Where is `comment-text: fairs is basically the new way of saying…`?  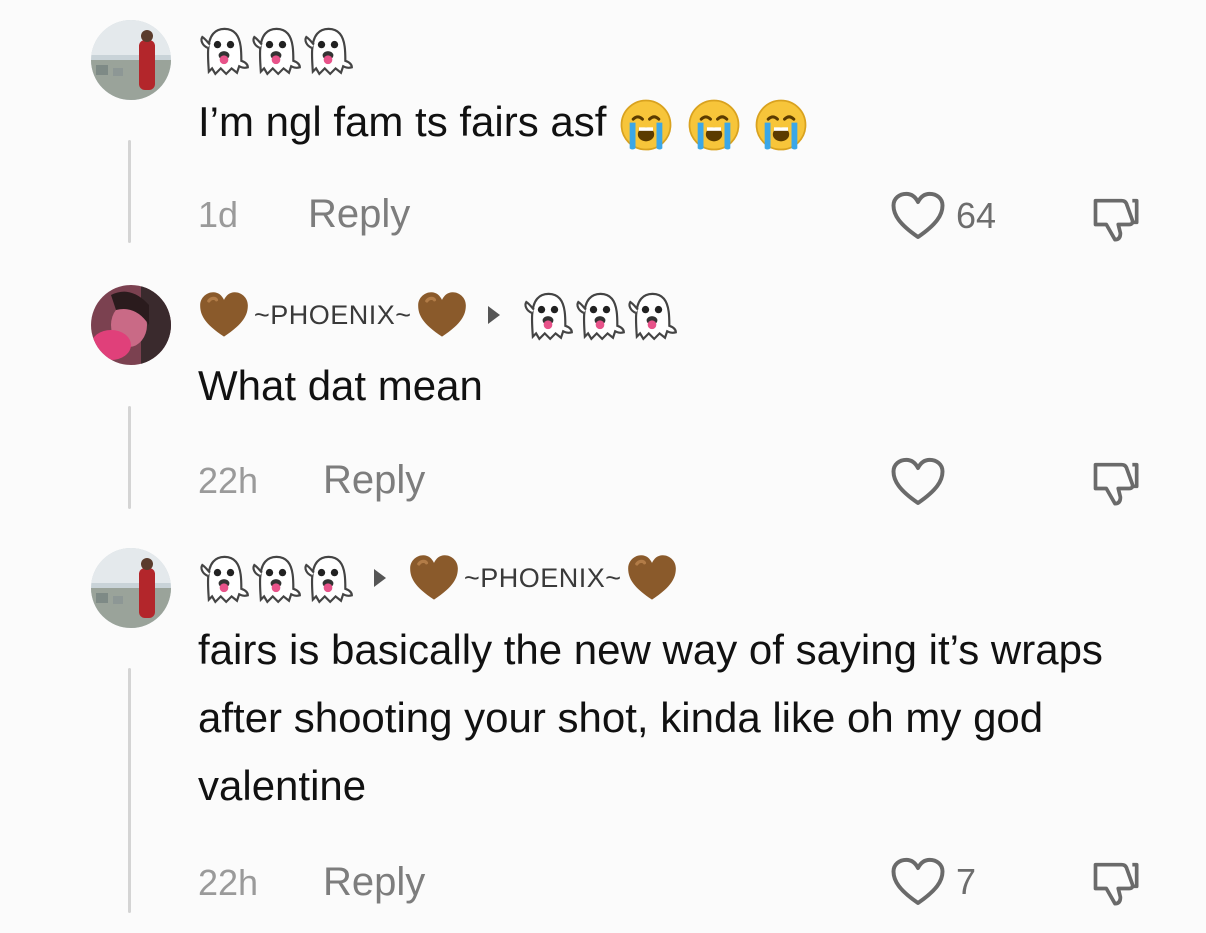 comment-text: fairs is basically the new way of saying… is located at coordinates (650, 717).